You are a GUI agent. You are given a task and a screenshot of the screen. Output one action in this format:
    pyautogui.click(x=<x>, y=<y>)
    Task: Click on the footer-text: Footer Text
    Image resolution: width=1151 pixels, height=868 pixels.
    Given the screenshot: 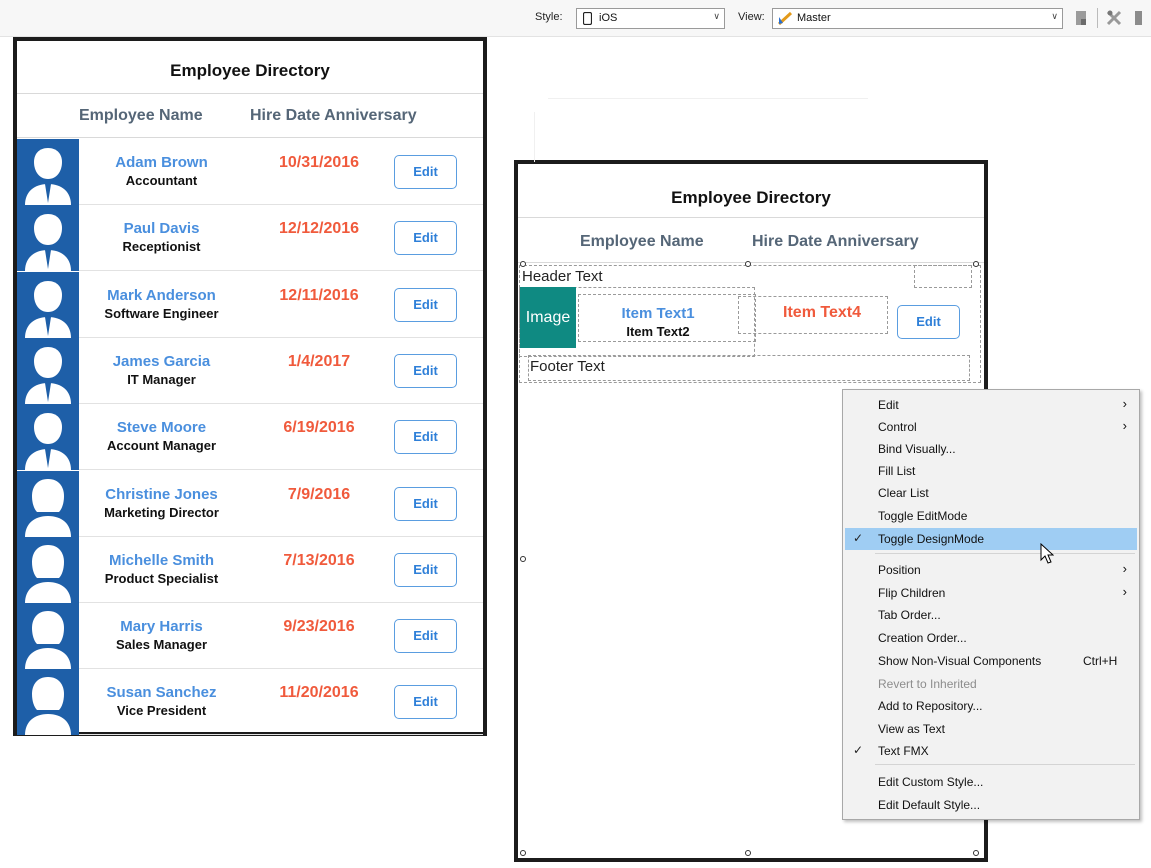 What is the action you would take?
    pyautogui.click(x=567, y=366)
    